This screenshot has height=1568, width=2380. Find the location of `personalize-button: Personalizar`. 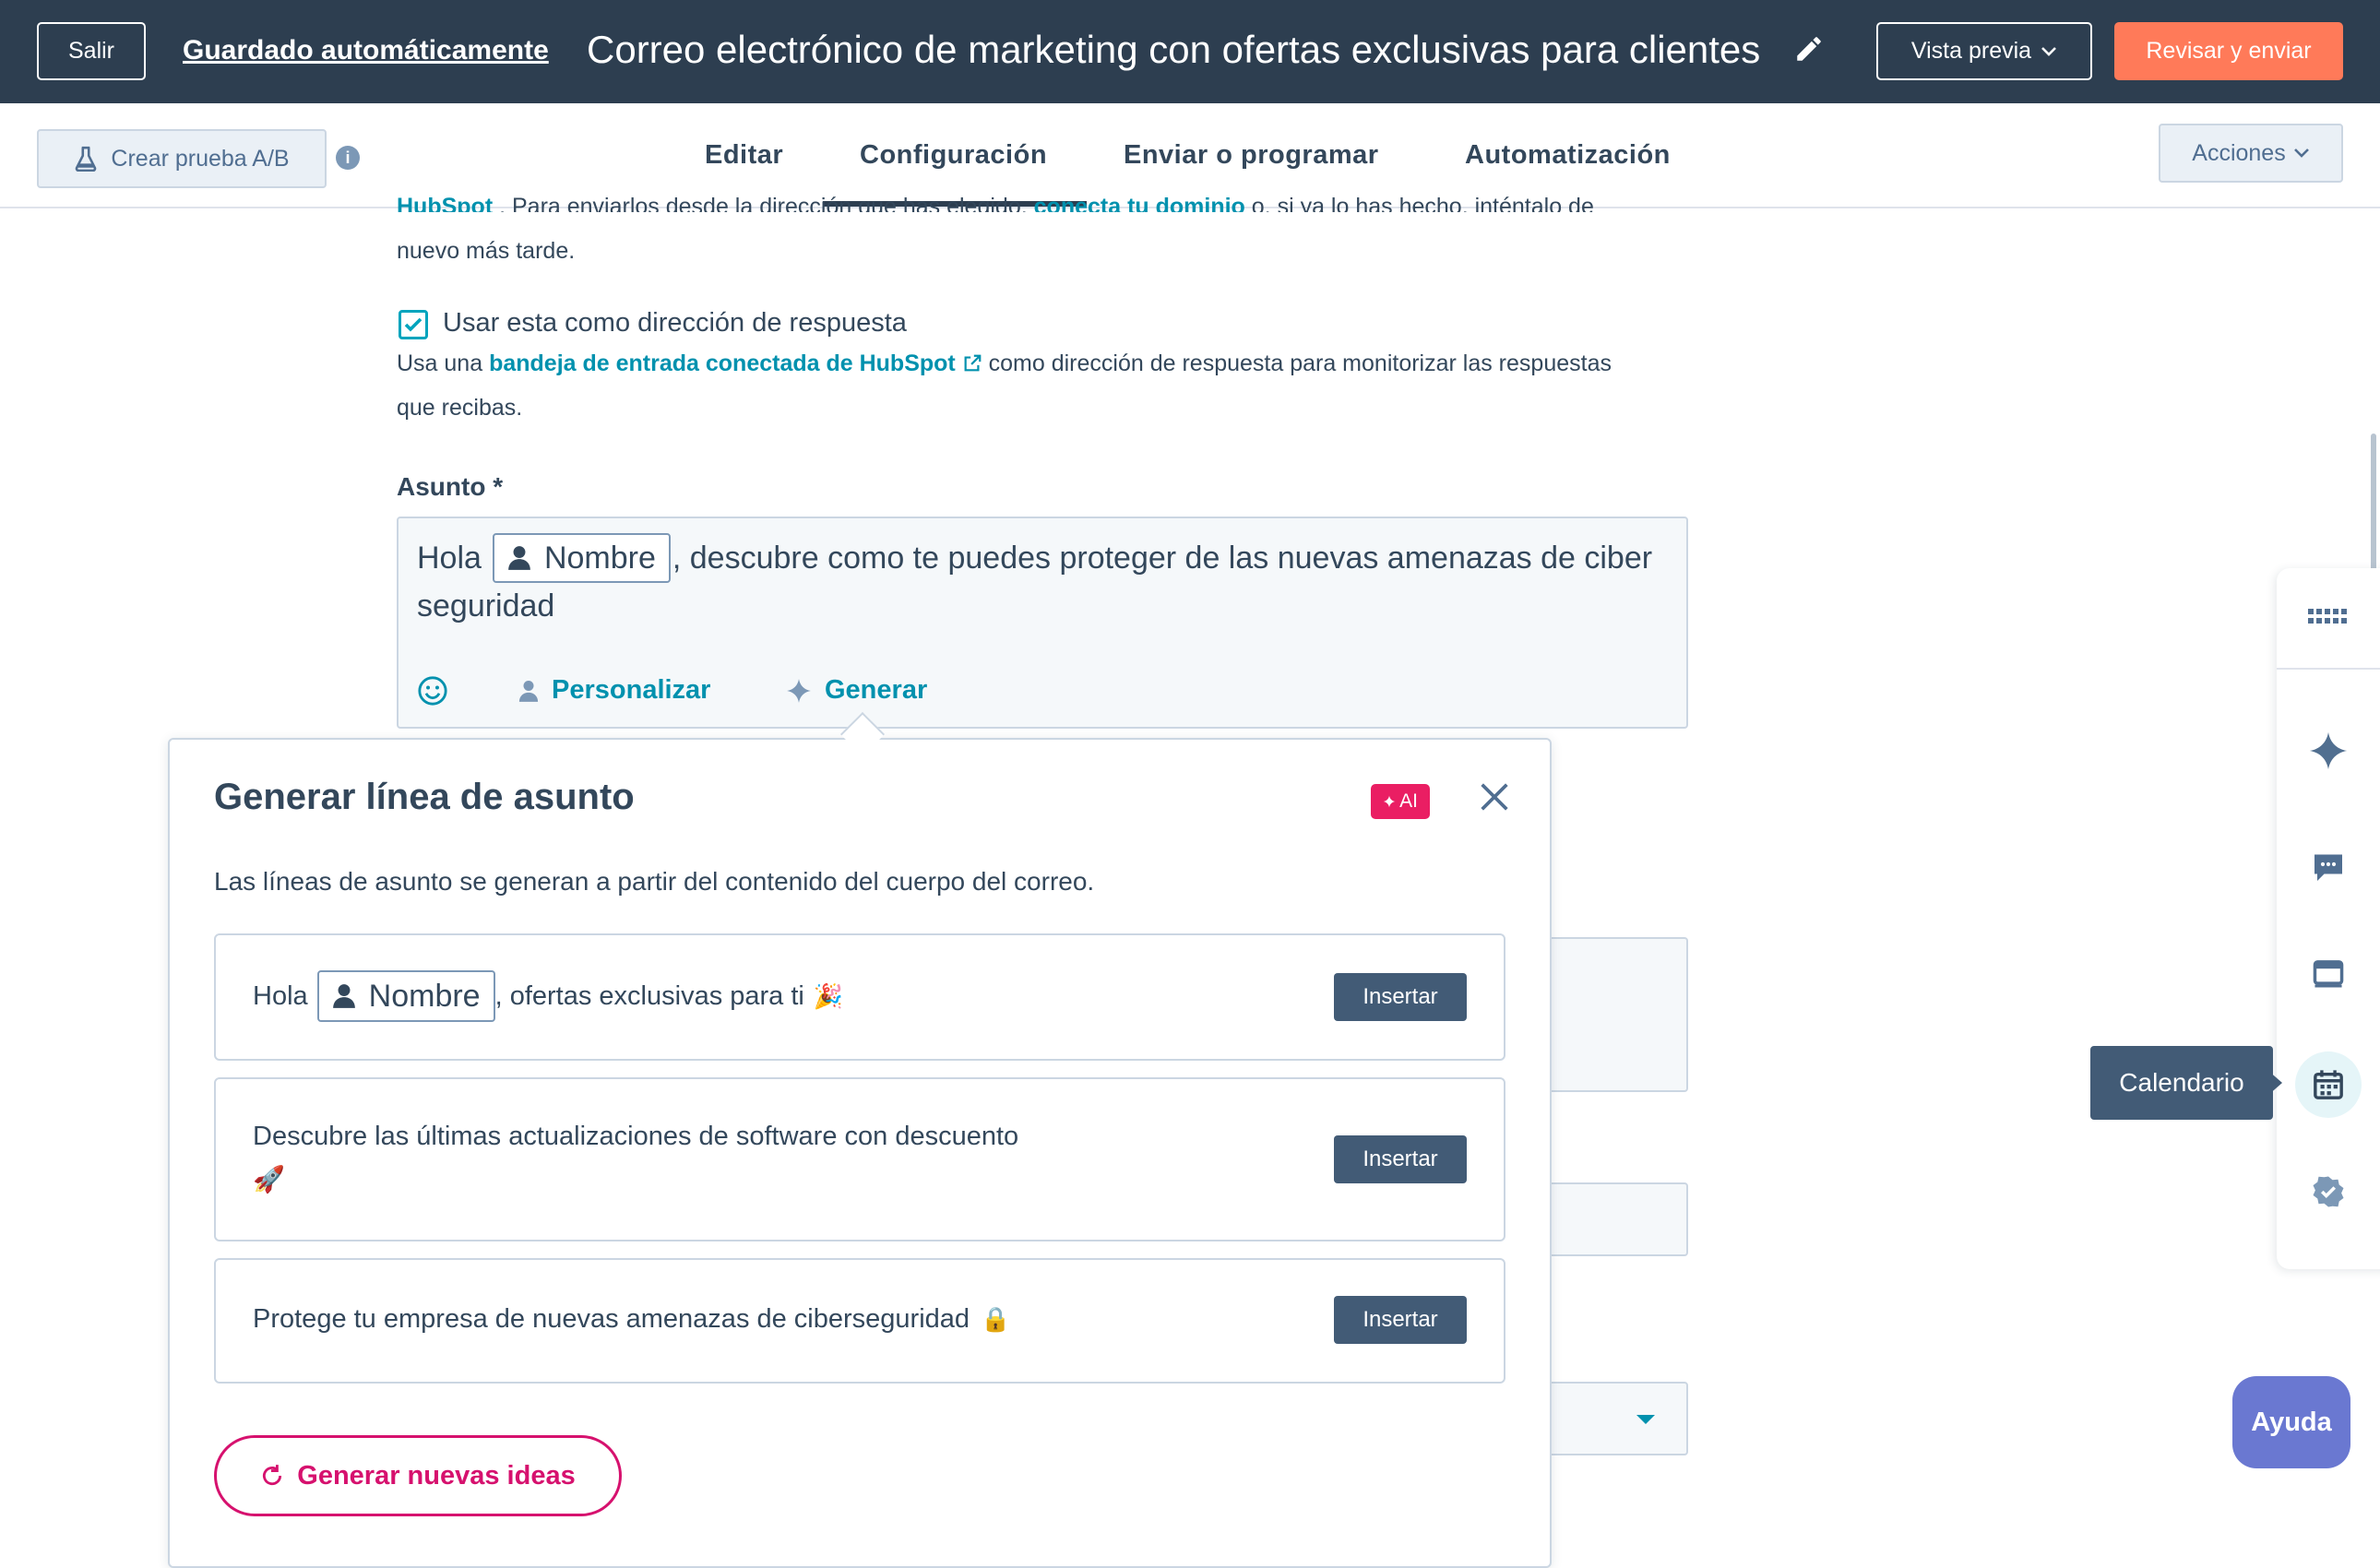

personalize-button: Personalizar is located at coordinates (614, 690).